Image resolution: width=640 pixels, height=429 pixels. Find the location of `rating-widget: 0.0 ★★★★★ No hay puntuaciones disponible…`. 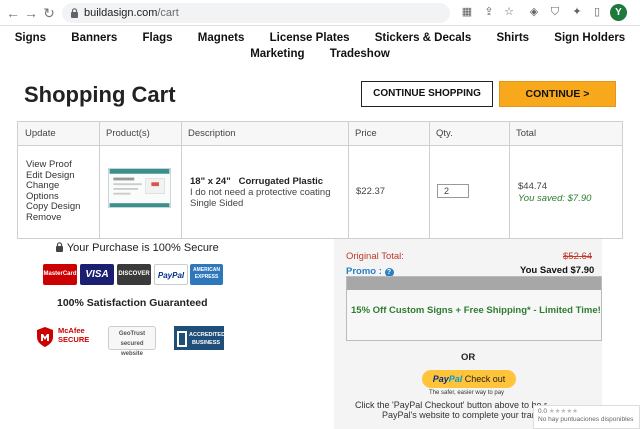

rating-widget: 0.0 ★★★★★ No hay puntuaciones disponible… is located at coordinates (586, 417).